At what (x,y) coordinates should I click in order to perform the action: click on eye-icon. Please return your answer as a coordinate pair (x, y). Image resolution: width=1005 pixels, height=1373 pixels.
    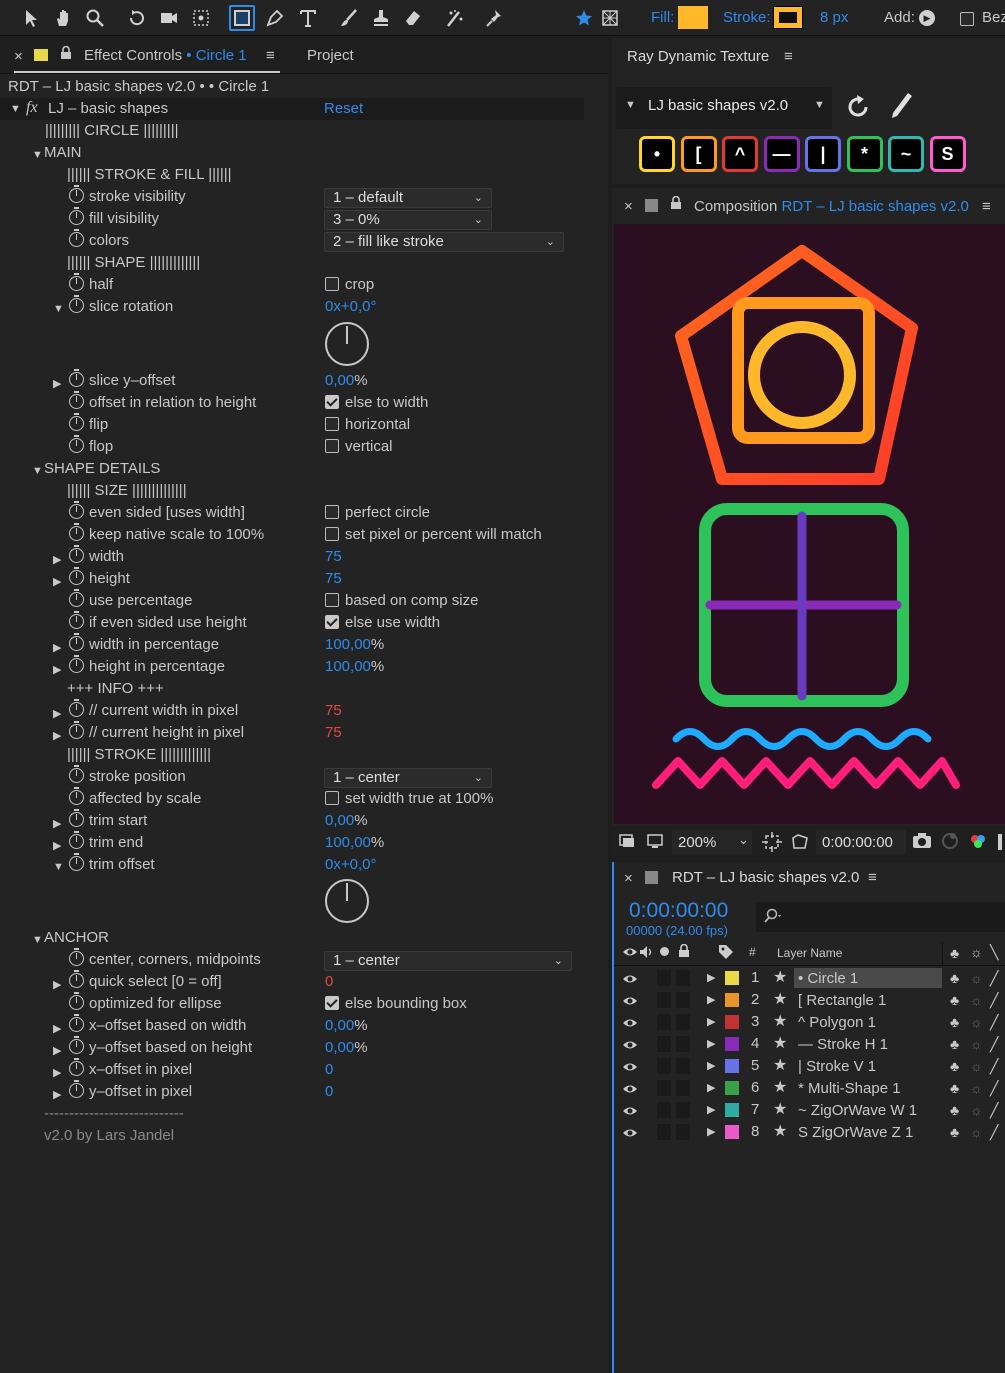
    Looking at the image, I should click on (630, 1136).